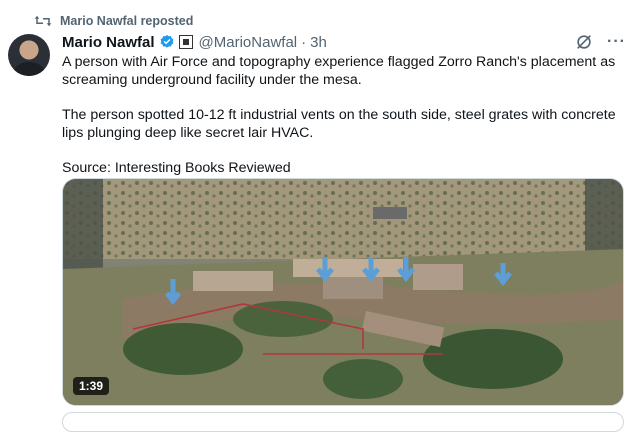 The width and height of the screenshot is (640, 432). I want to click on author-handle: @MarioNawfal, so click(248, 42).